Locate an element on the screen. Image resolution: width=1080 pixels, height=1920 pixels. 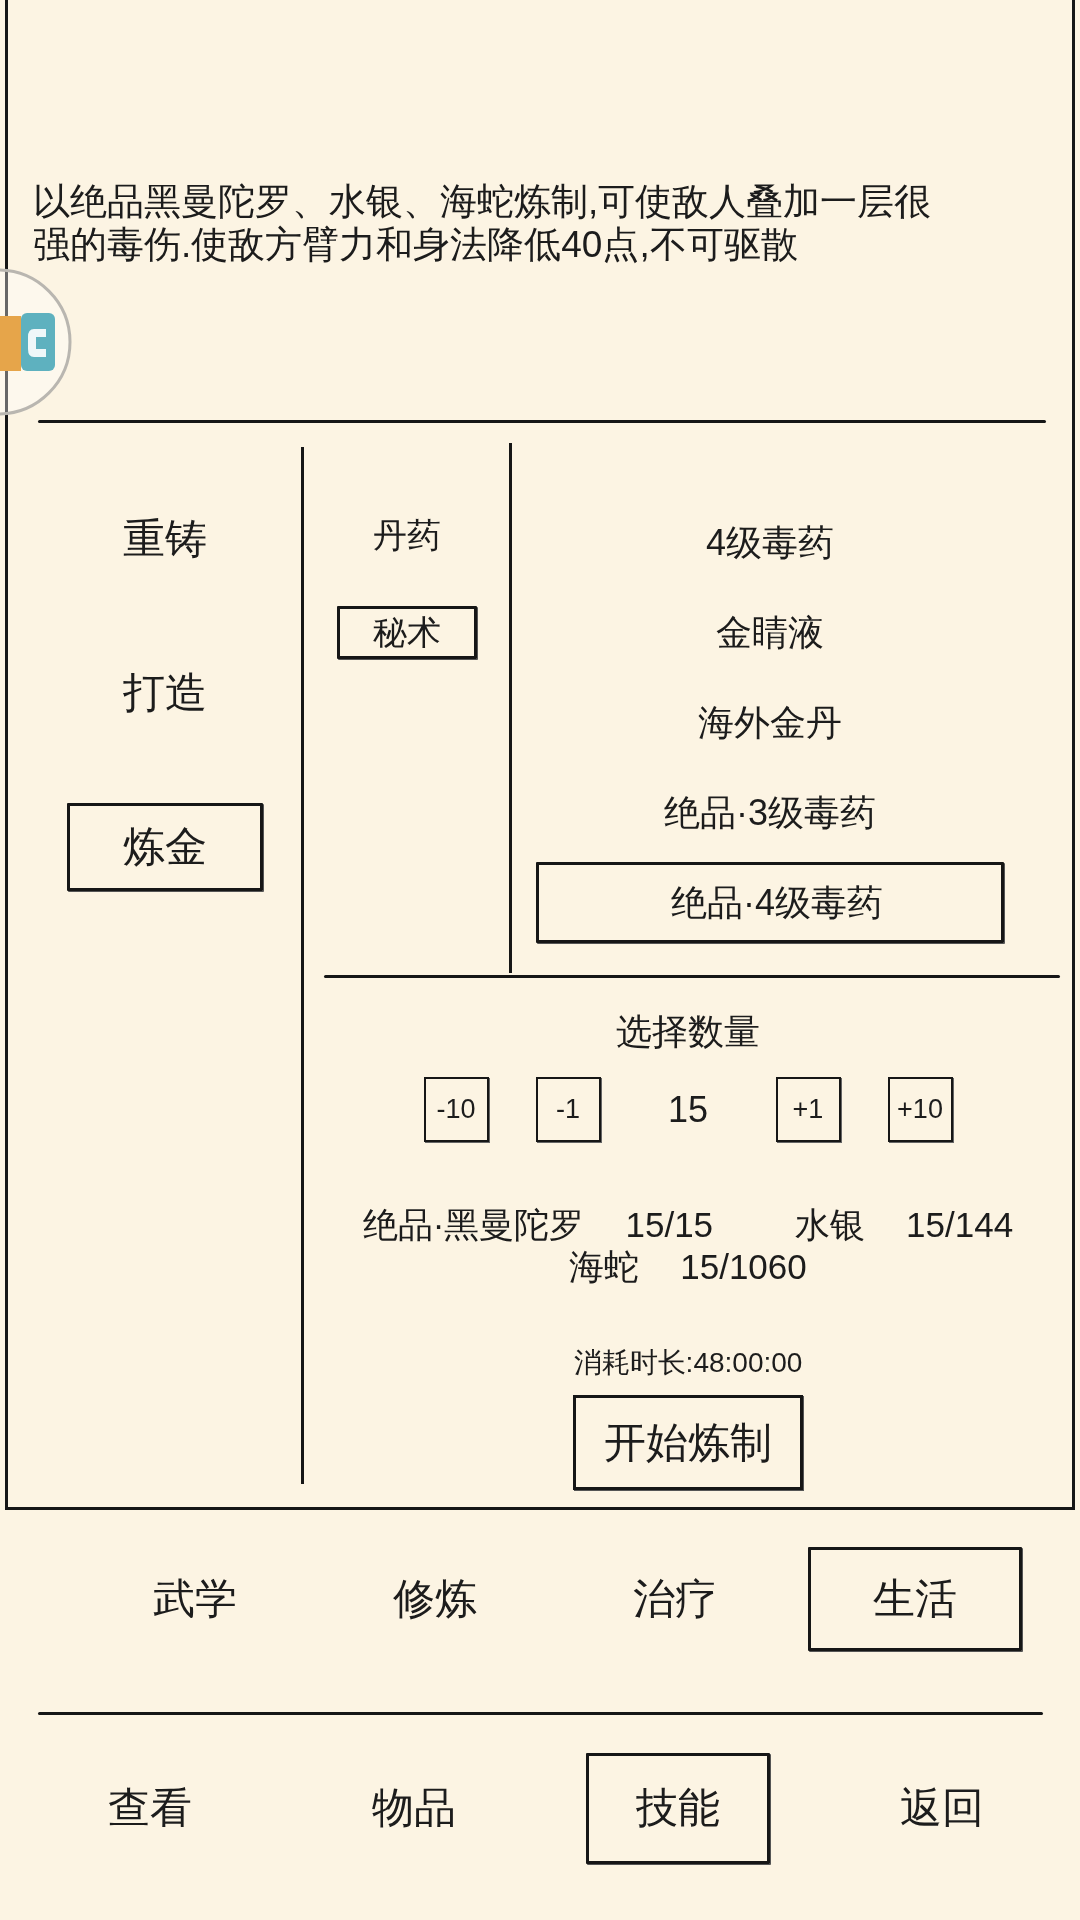
skill-tab: 武学 is located at coordinates (195, 1599).